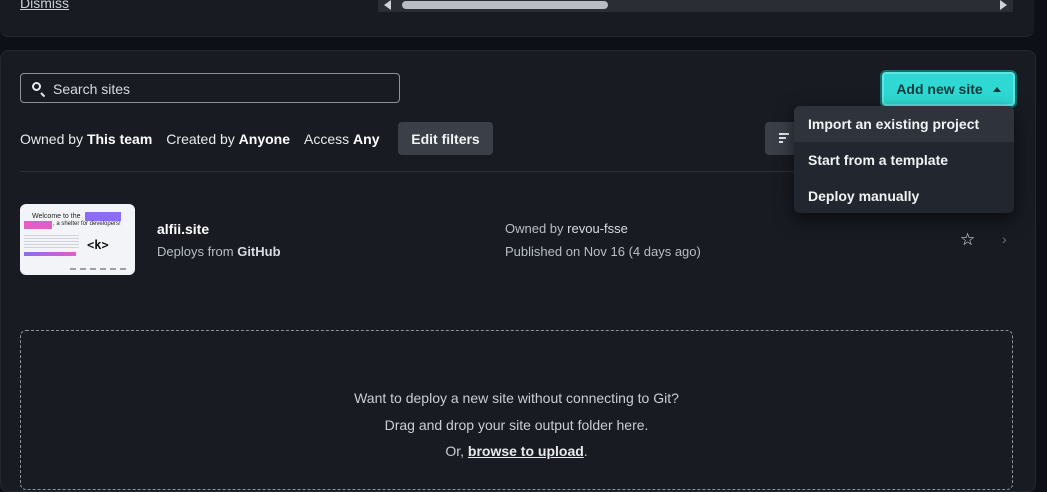  Describe the element at coordinates (534, 228) in the screenshot. I see `owner-prefix: Owned by` at that location.